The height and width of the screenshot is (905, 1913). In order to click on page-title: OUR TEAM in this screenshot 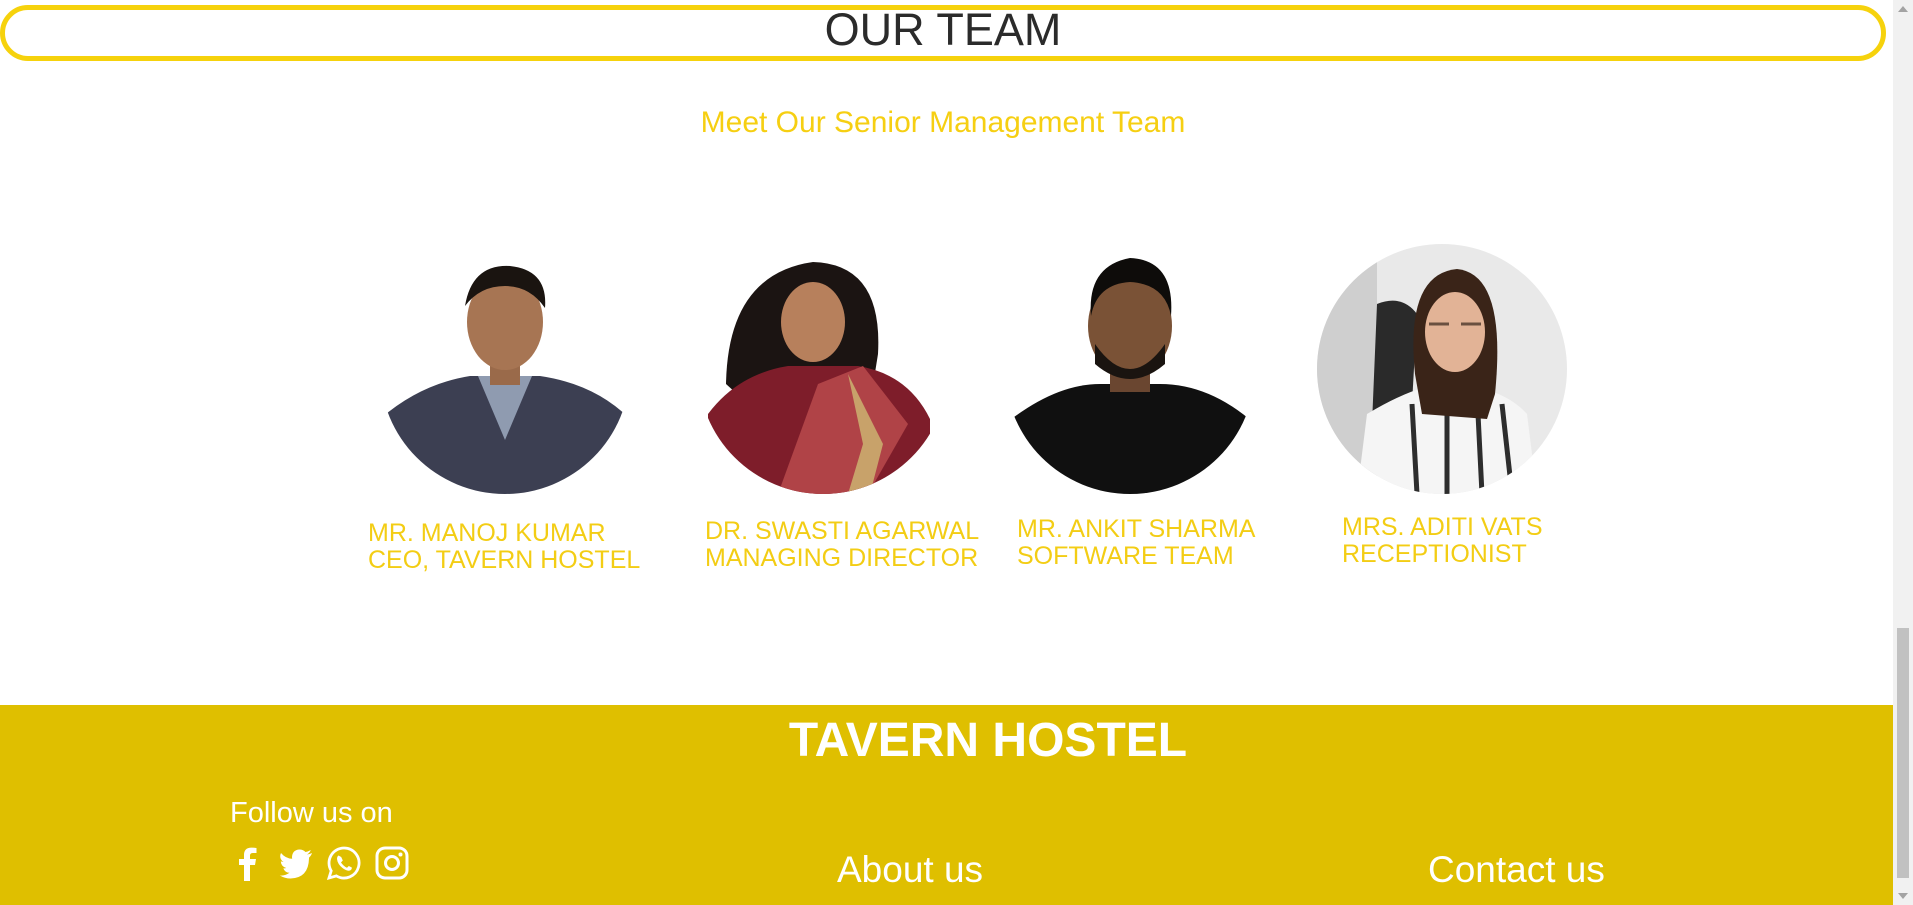, I will do `click(943, 29)`.